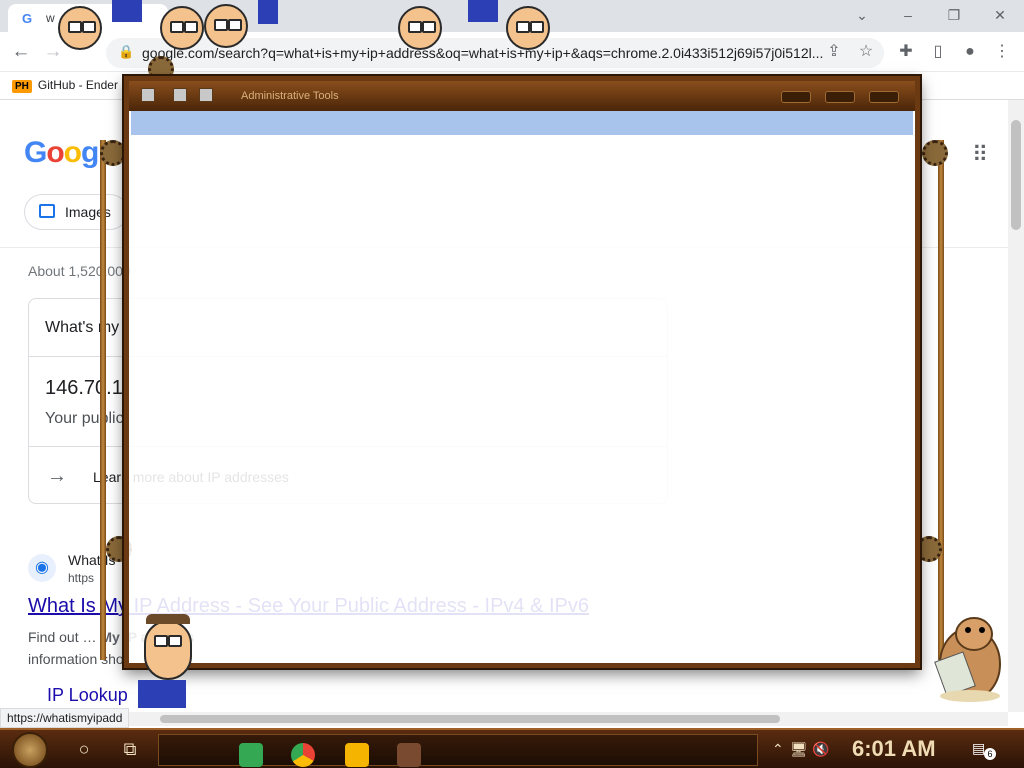 The height and width of the screenshot is (768, 1024). I want to click on folder-icon, so click(148, 95).